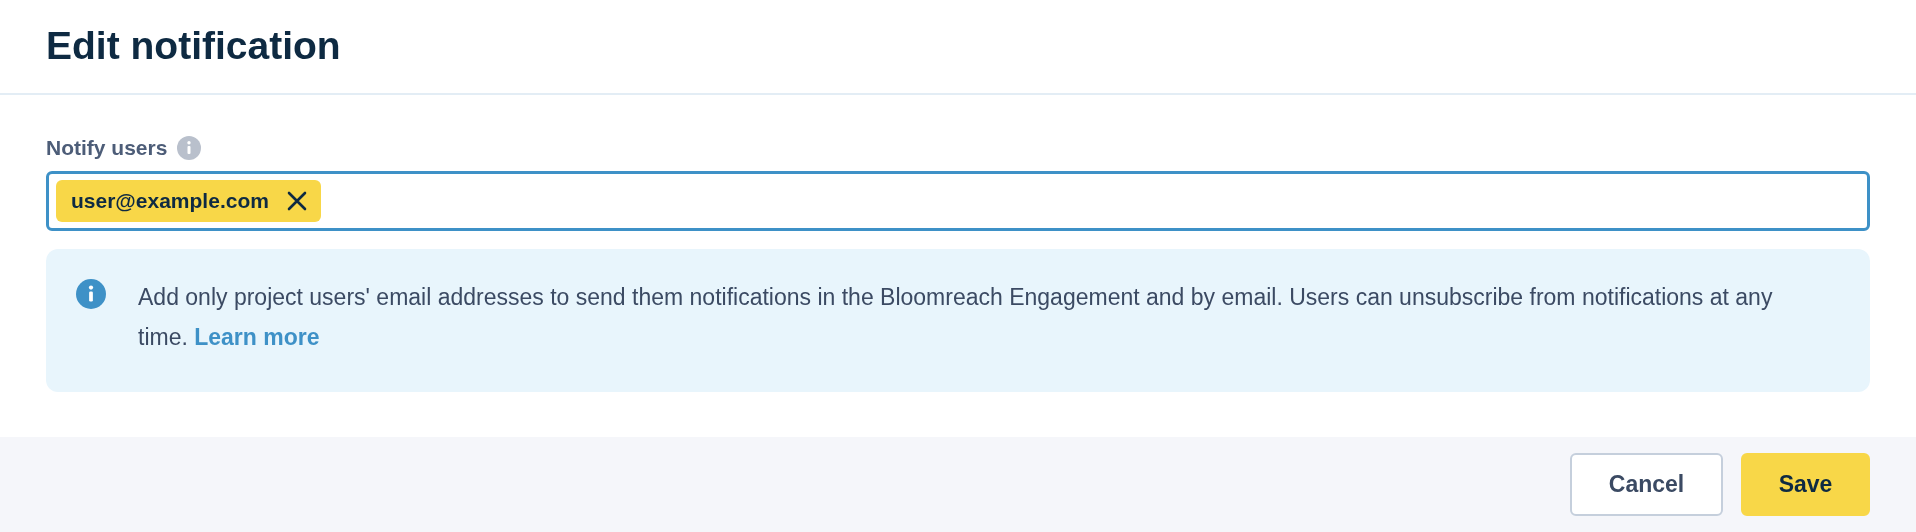 Image resolution: width=1916 pixels, height=532 pixels. I want to click on dialog-title: Edit notification, so click(193, 46).